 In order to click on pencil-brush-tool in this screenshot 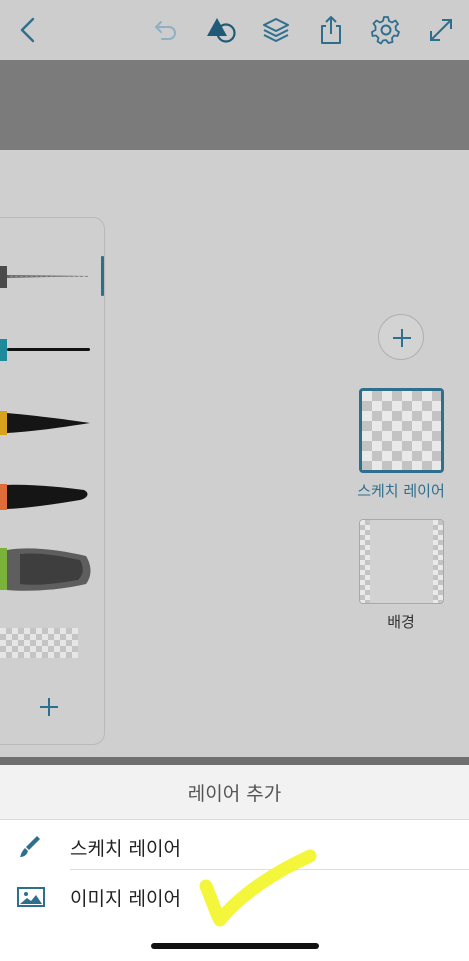, I will do `click(48, 277)`.